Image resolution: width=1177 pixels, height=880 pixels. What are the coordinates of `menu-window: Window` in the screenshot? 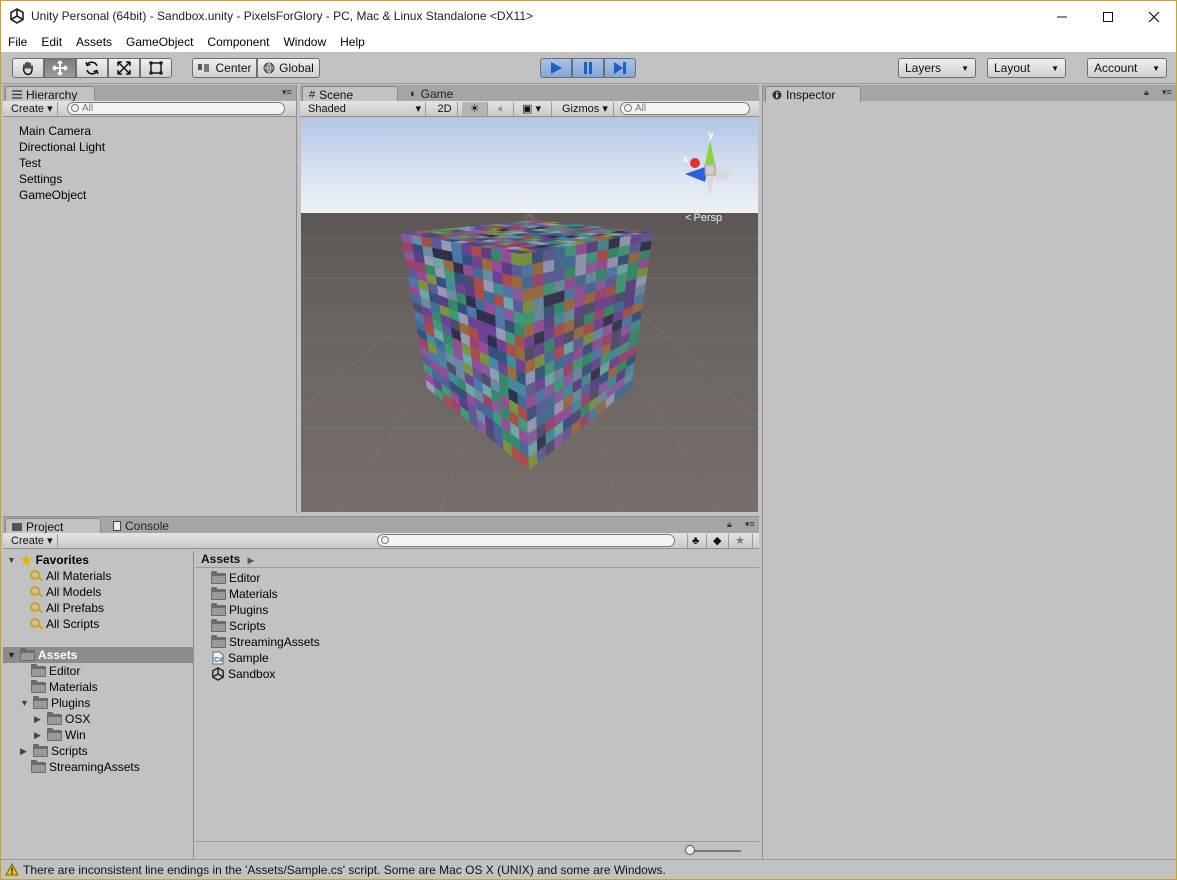 It's located at (304, 42).